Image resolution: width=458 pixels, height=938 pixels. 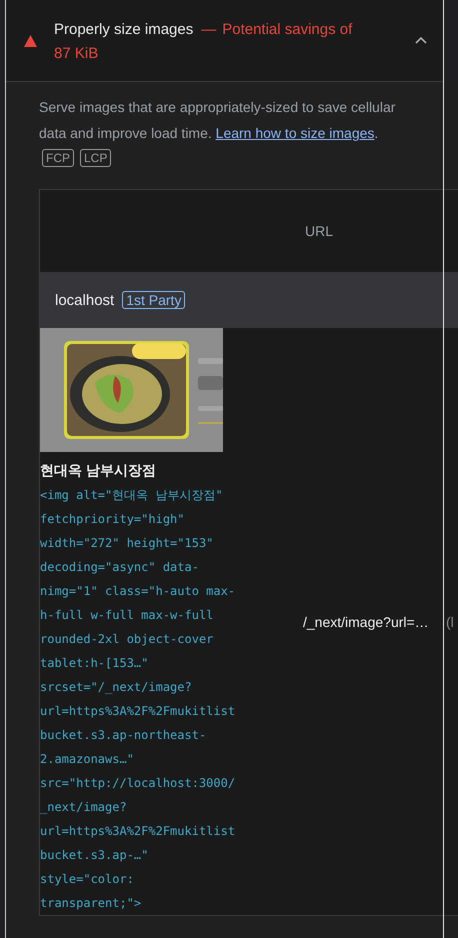 I want to click on table-cell: (l, so click(x=450, y=622).